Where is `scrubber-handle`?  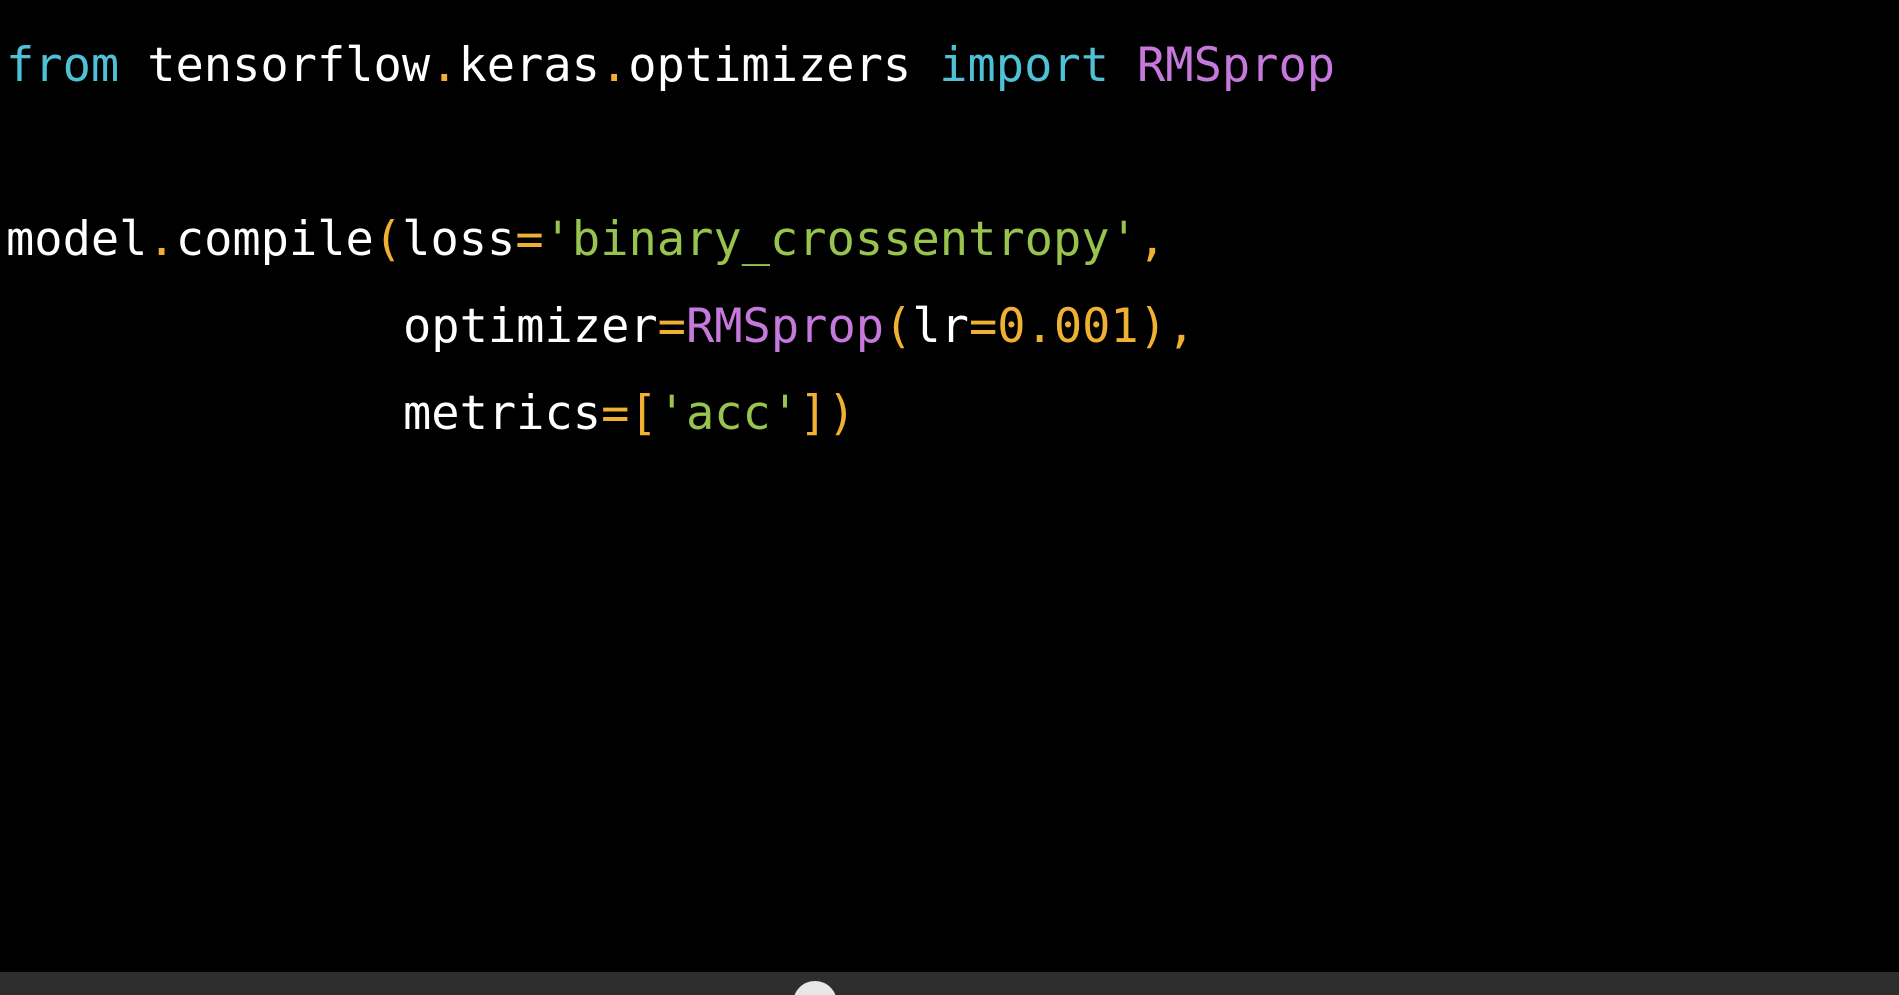 scrubber-handle is located at coordinates (815, 988).